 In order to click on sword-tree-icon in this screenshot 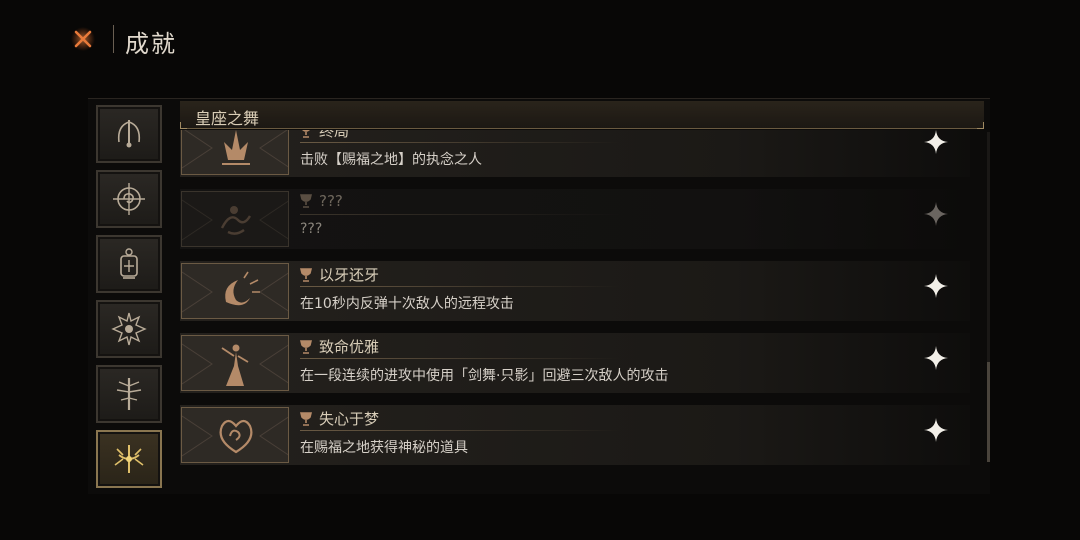, I will do `click(129, 394)`.